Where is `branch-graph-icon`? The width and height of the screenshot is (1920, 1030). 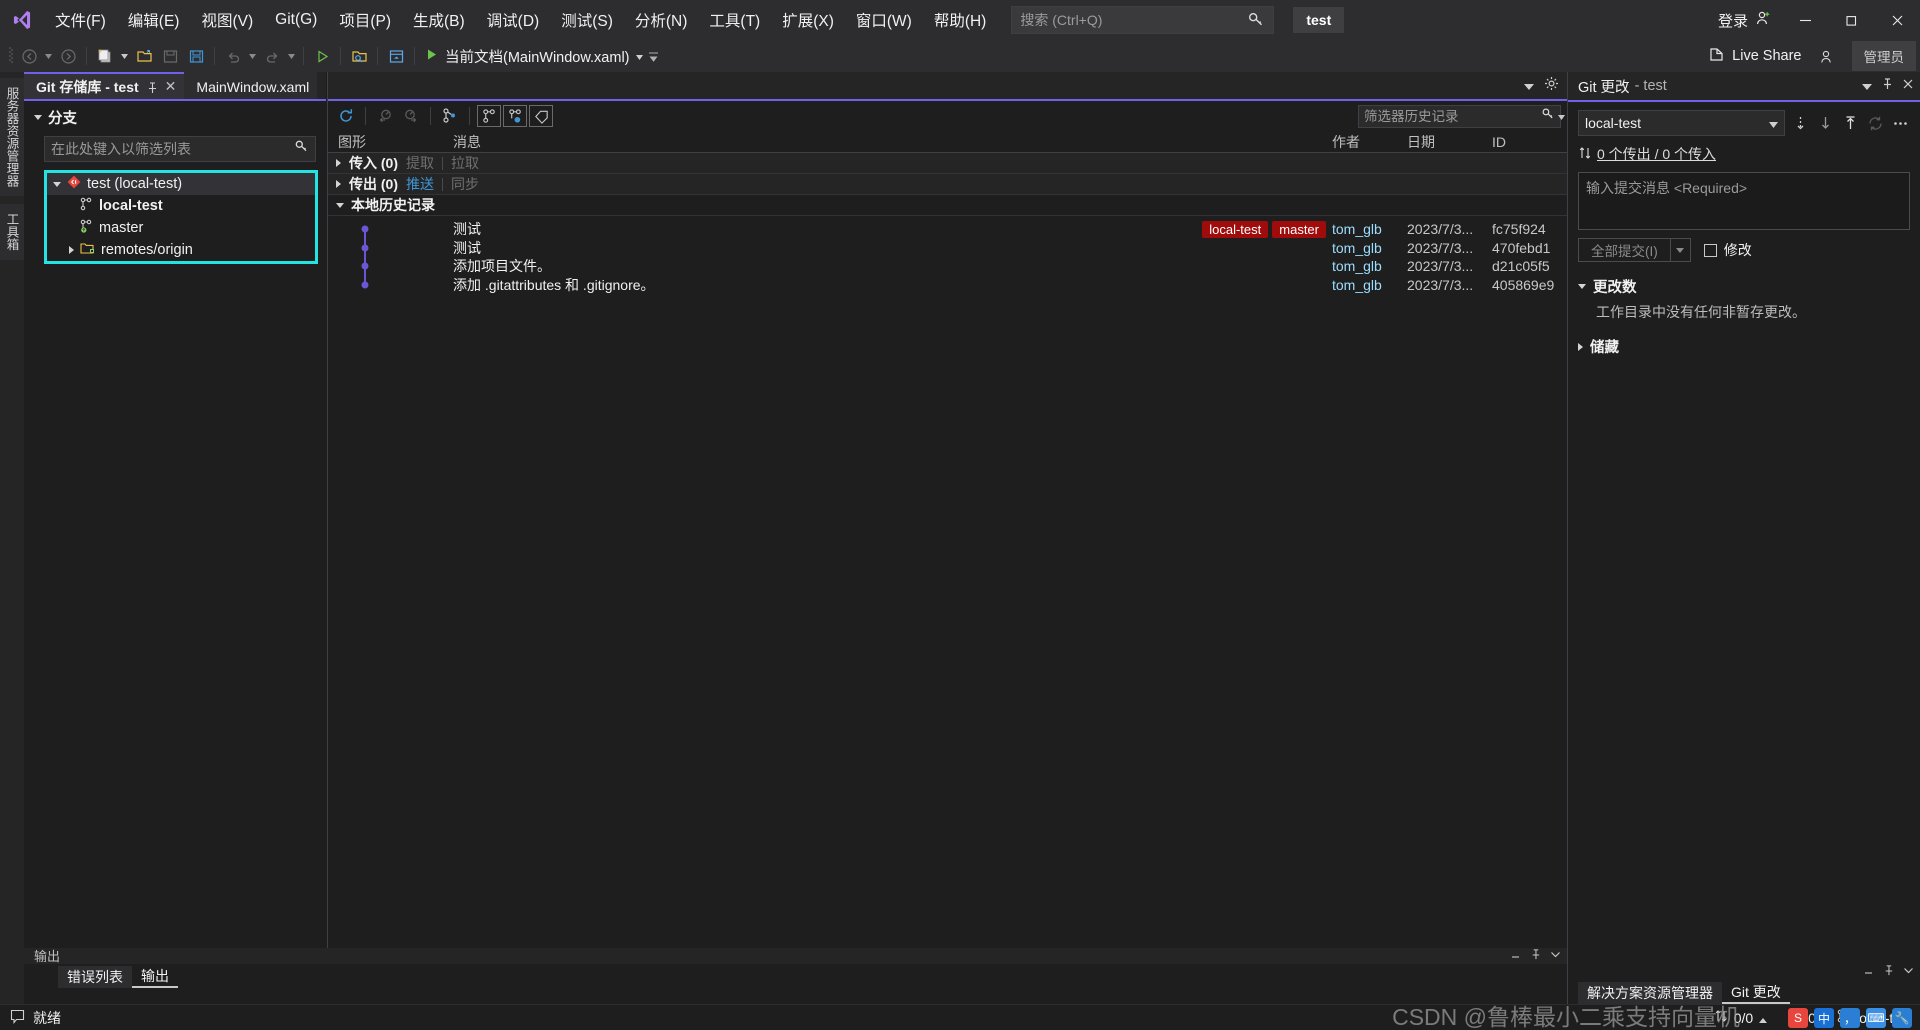 branch-graph-icon is located at coordinates (450, 116).